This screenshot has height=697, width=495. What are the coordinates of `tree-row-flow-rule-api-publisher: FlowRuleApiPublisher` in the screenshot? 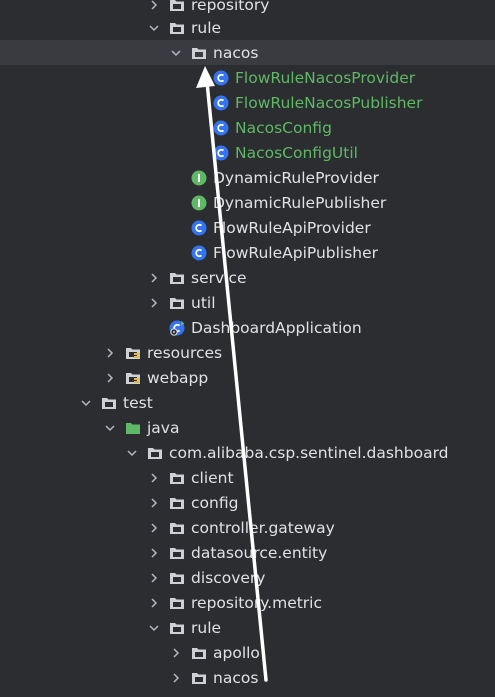 It's located at (332, 252).